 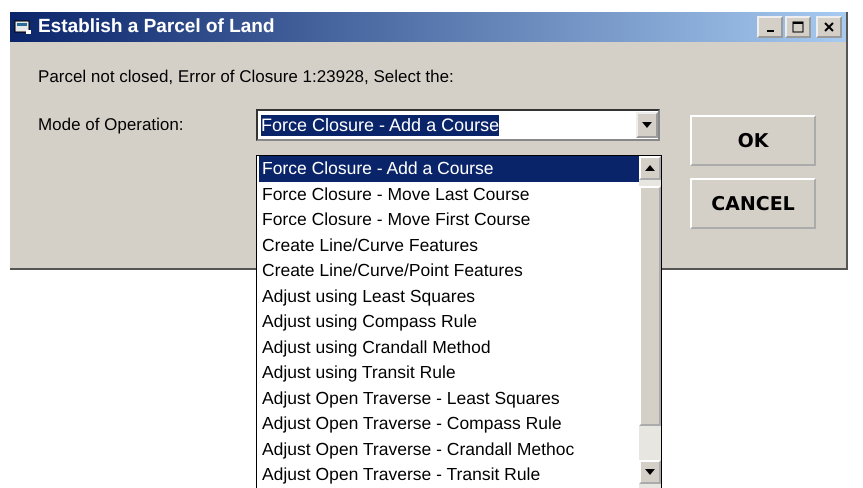 I want to click on mode-label: Mode of Operation:, so click(x=111, y=125).